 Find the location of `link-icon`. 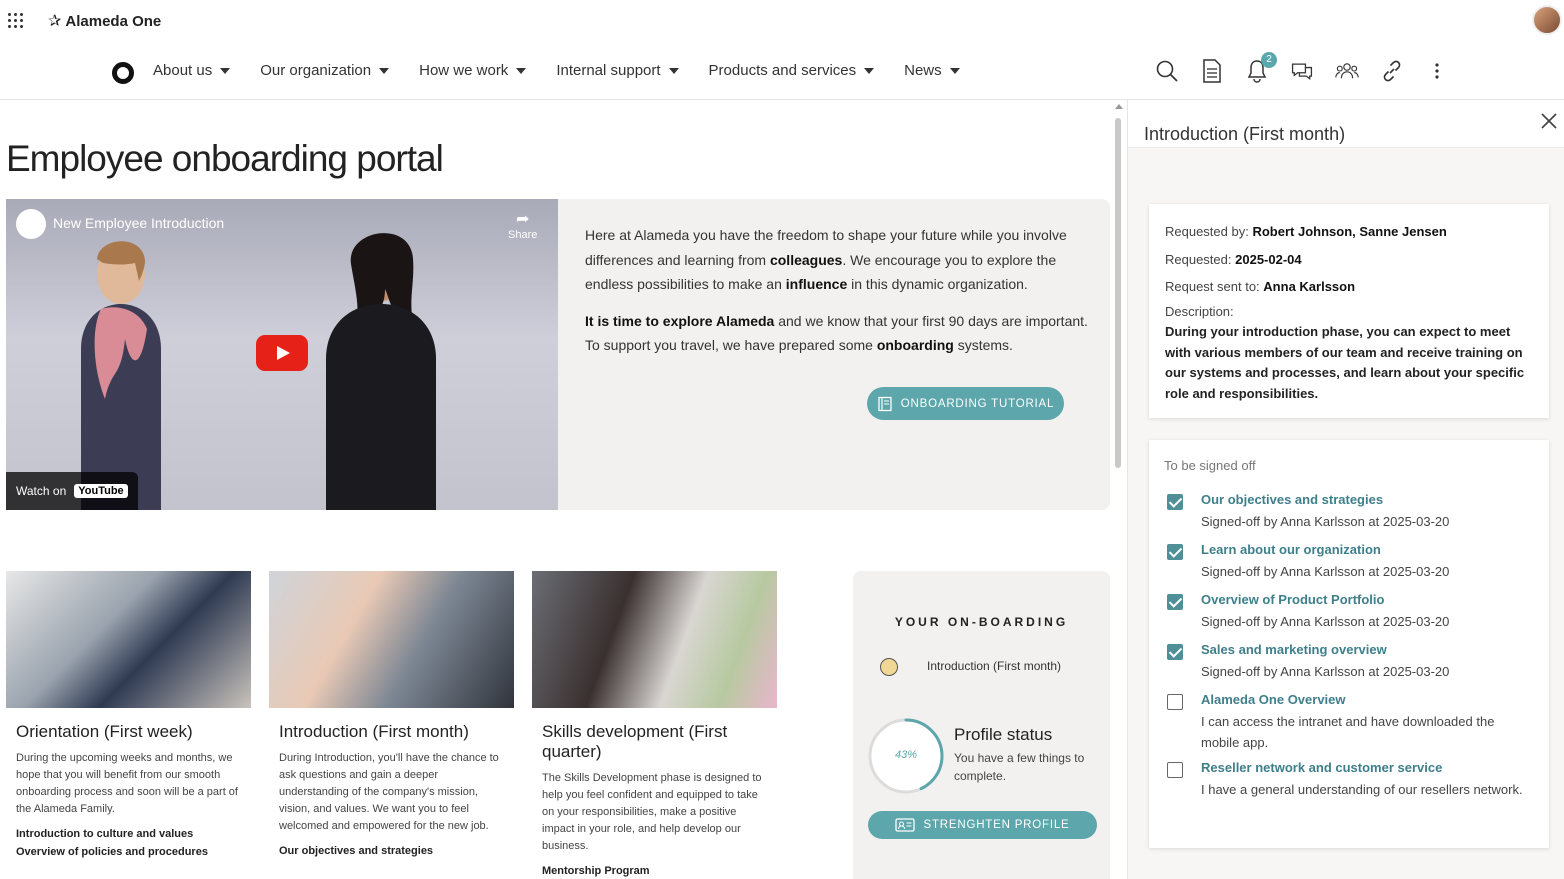

link-icon is located at coordinates (1392, 71).